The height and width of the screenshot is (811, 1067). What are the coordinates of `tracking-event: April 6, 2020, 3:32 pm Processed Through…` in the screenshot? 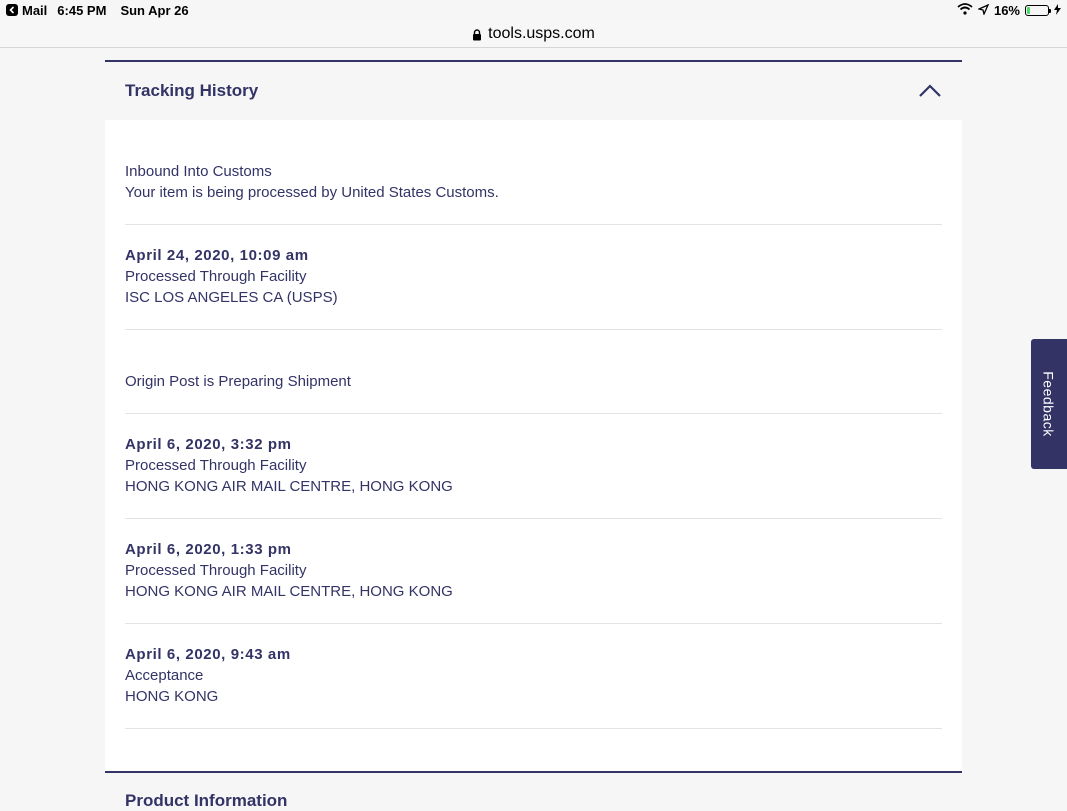 It's located at (533, 466).